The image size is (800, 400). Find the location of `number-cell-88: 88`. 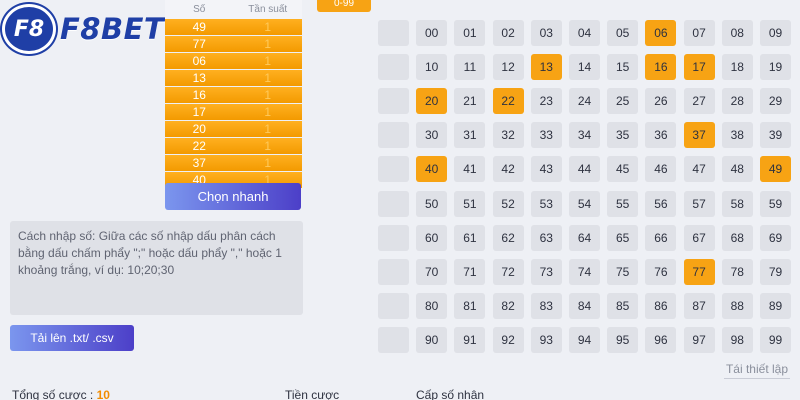

number-cell-88: 88 is located at coordinates (737, 305).